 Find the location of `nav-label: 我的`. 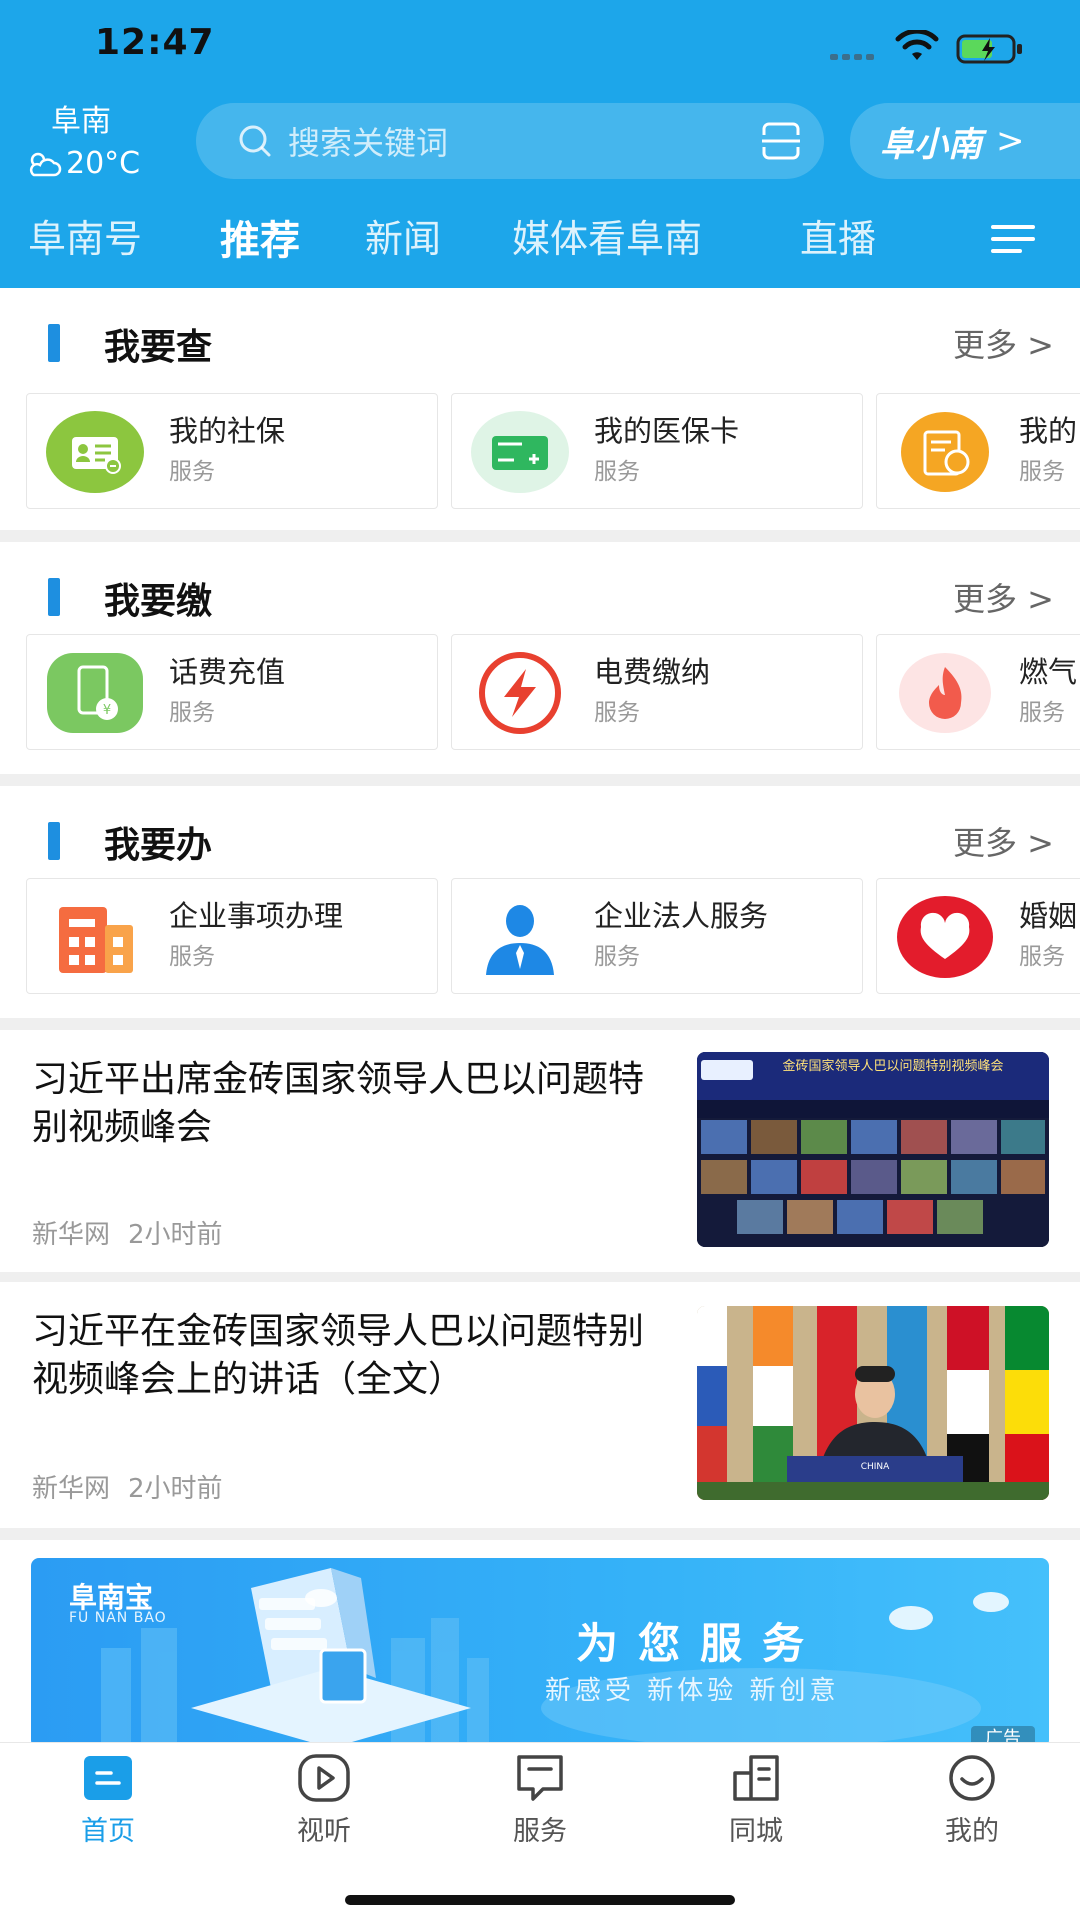

nav-label: 我的 is located at coordinates (972, 1831).